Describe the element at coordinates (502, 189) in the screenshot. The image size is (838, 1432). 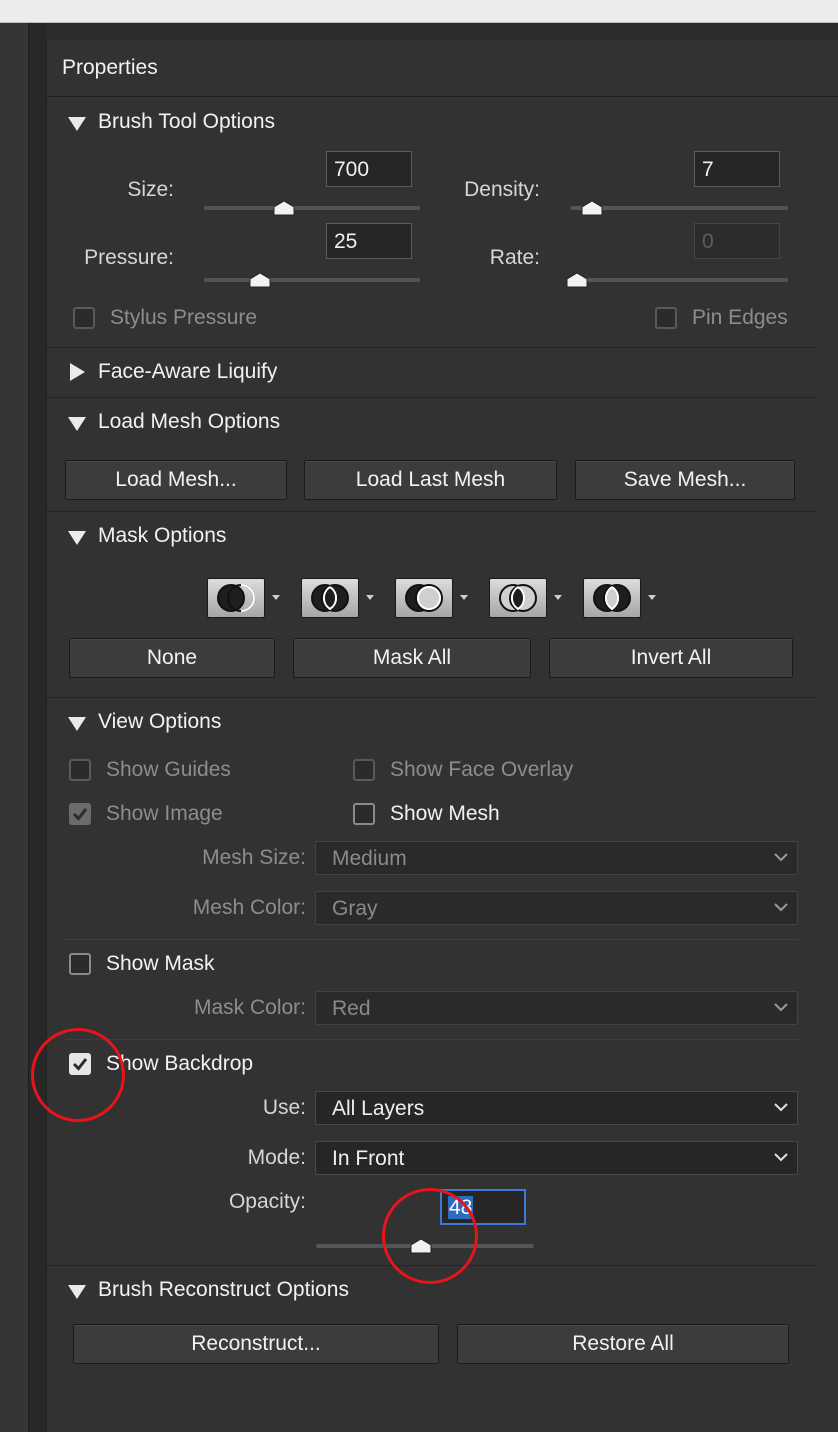
I see `density-label: Density:` at that location.